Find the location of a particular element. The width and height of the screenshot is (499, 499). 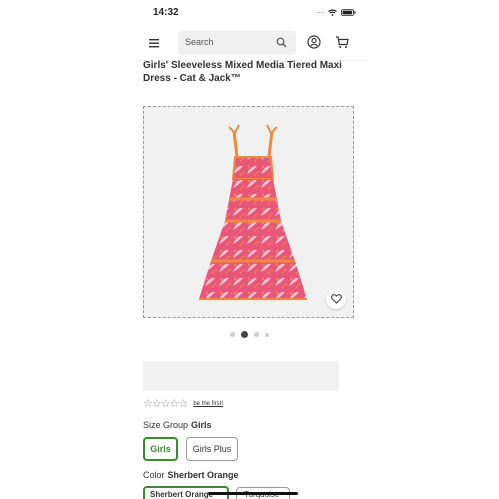

heart-icon is located at coordinates (336, 299).